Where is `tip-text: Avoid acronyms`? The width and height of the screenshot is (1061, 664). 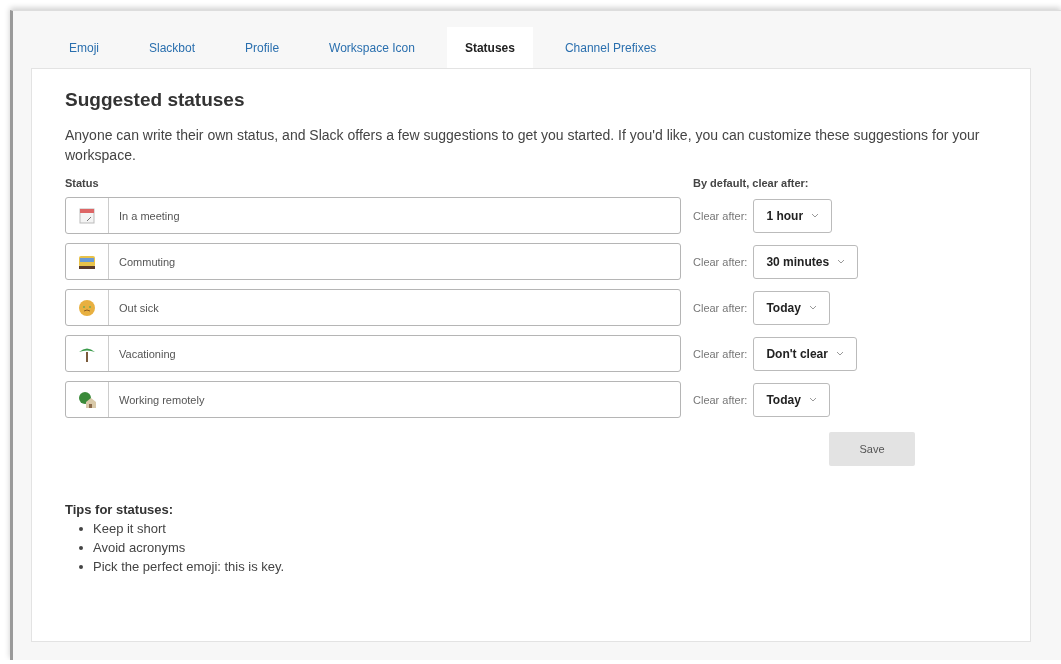 tip-text: Avoid acronyms is located at coordinates (139, 547).